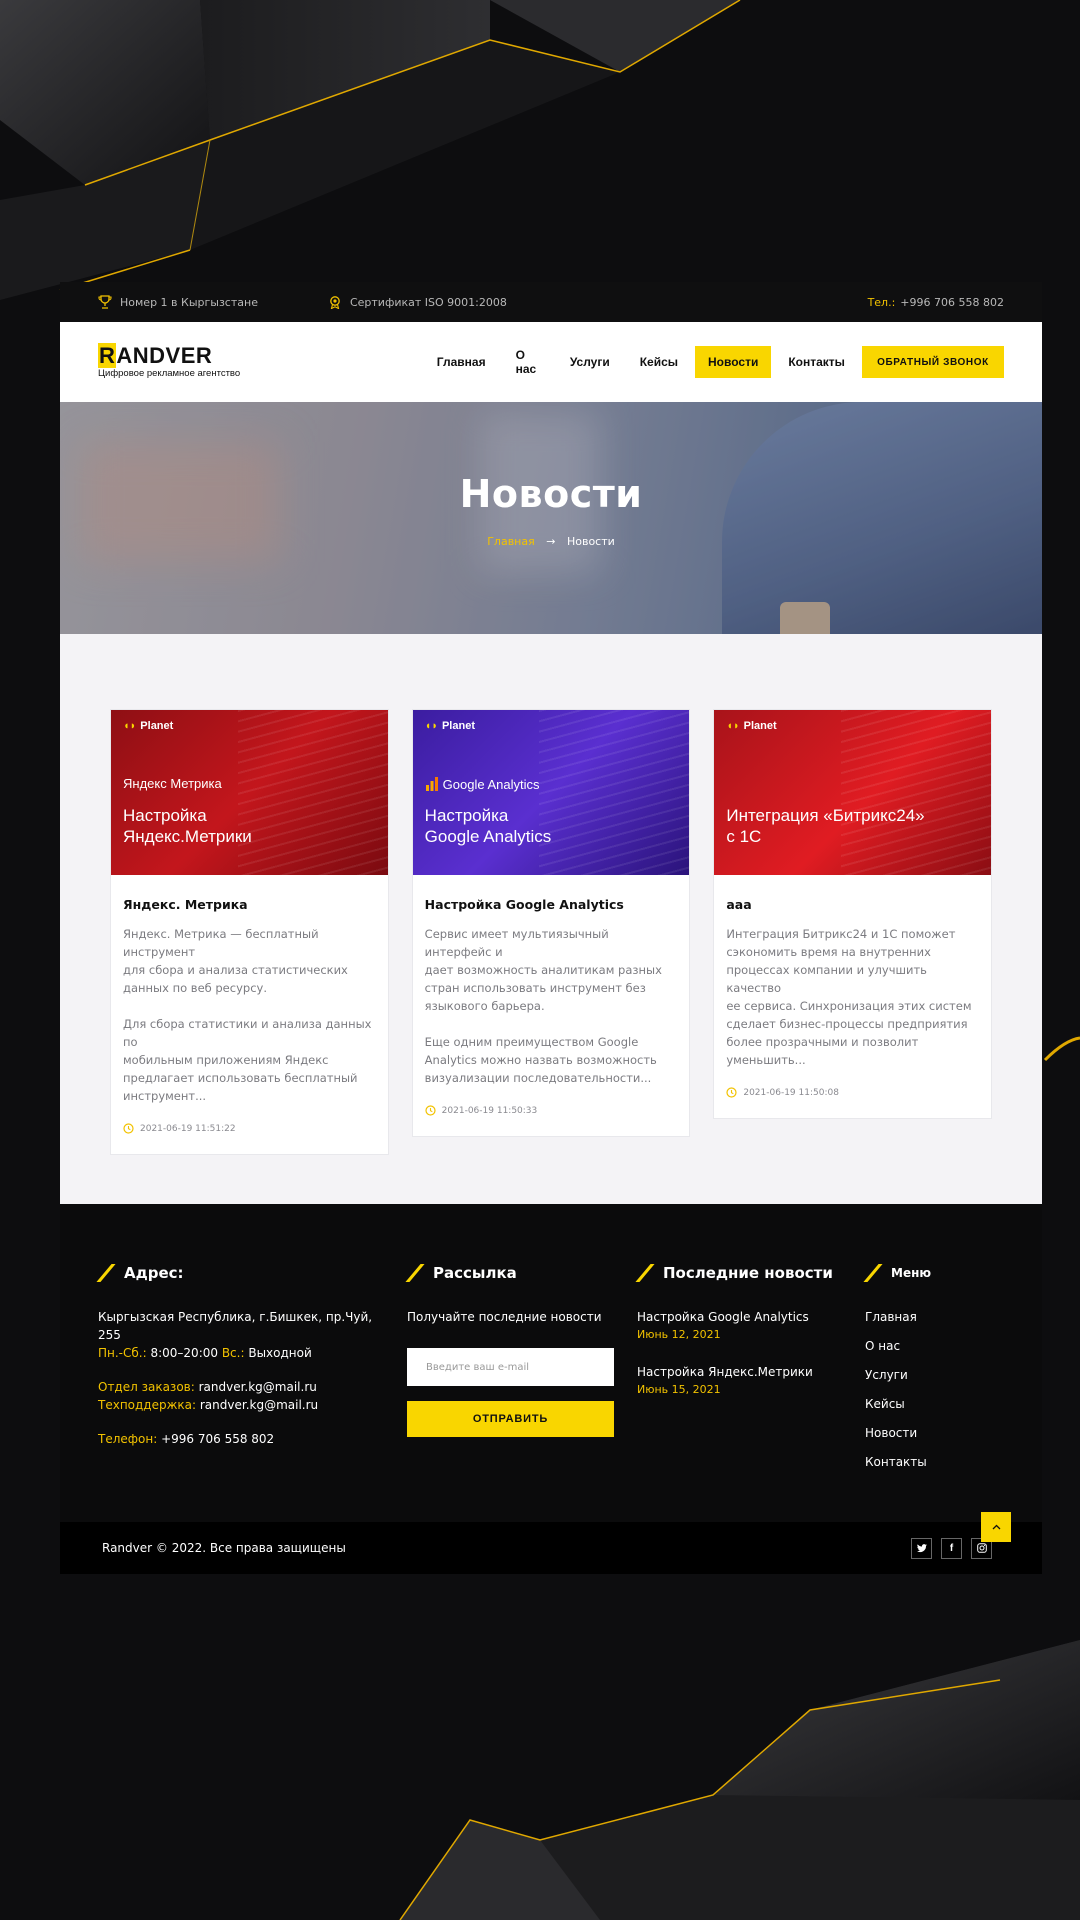 This screenshot has height=1920, width=1080. What do you see at coordinates (189, 302) in the screenshot?
I see `award-text: Номер 1 в Кыргызстане` at bounding box center [189, 302].